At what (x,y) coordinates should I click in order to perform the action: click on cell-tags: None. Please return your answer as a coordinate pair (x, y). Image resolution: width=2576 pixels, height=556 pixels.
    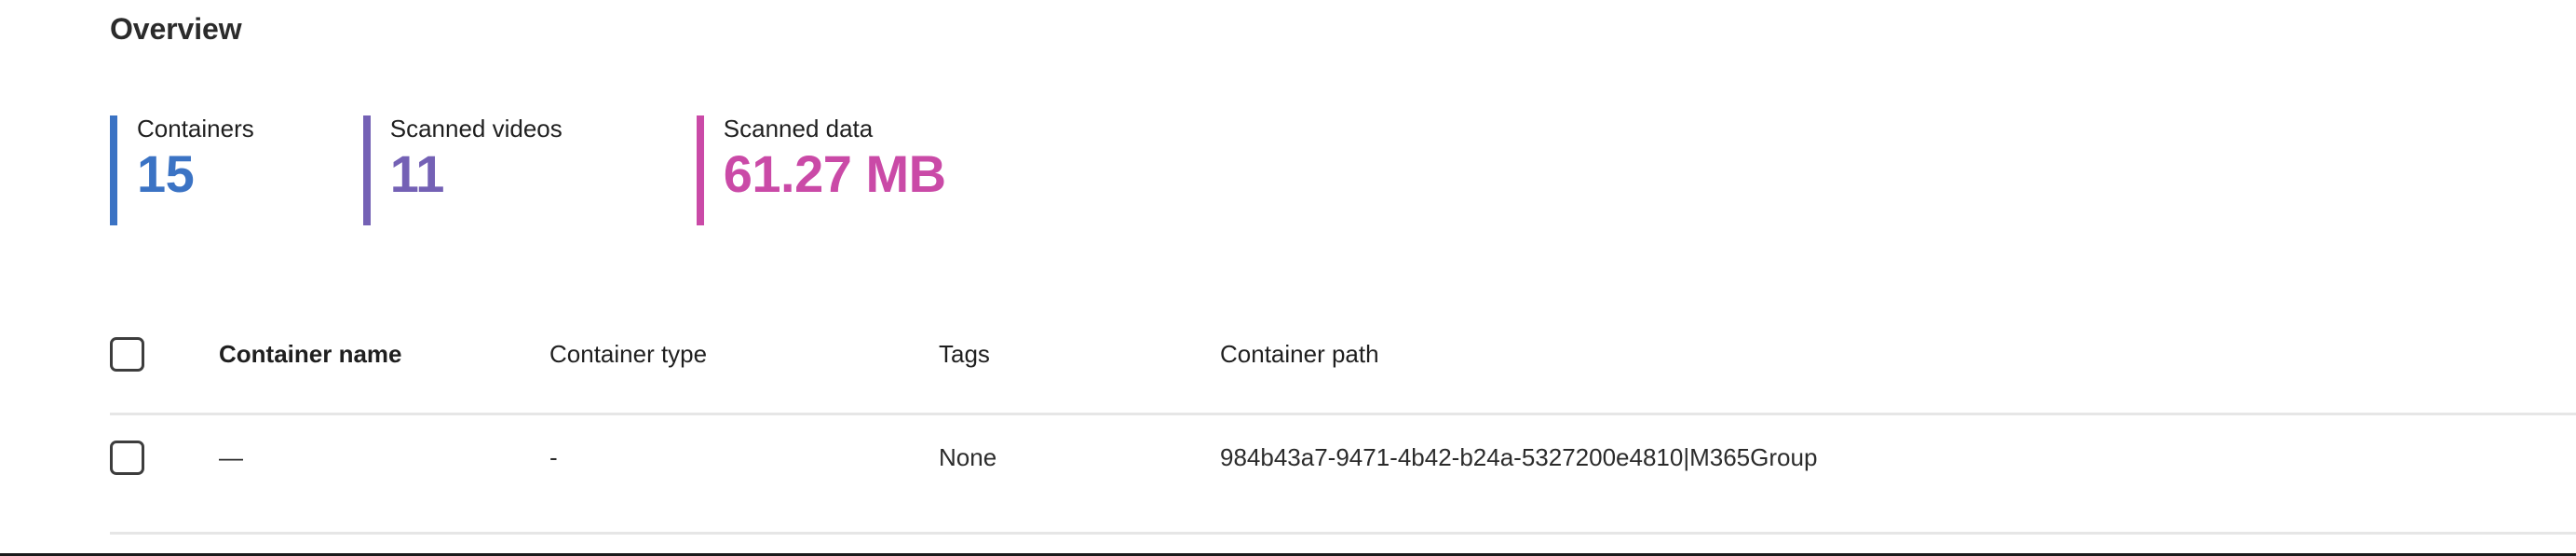
    Looking at the image, I should click on (968, 456).